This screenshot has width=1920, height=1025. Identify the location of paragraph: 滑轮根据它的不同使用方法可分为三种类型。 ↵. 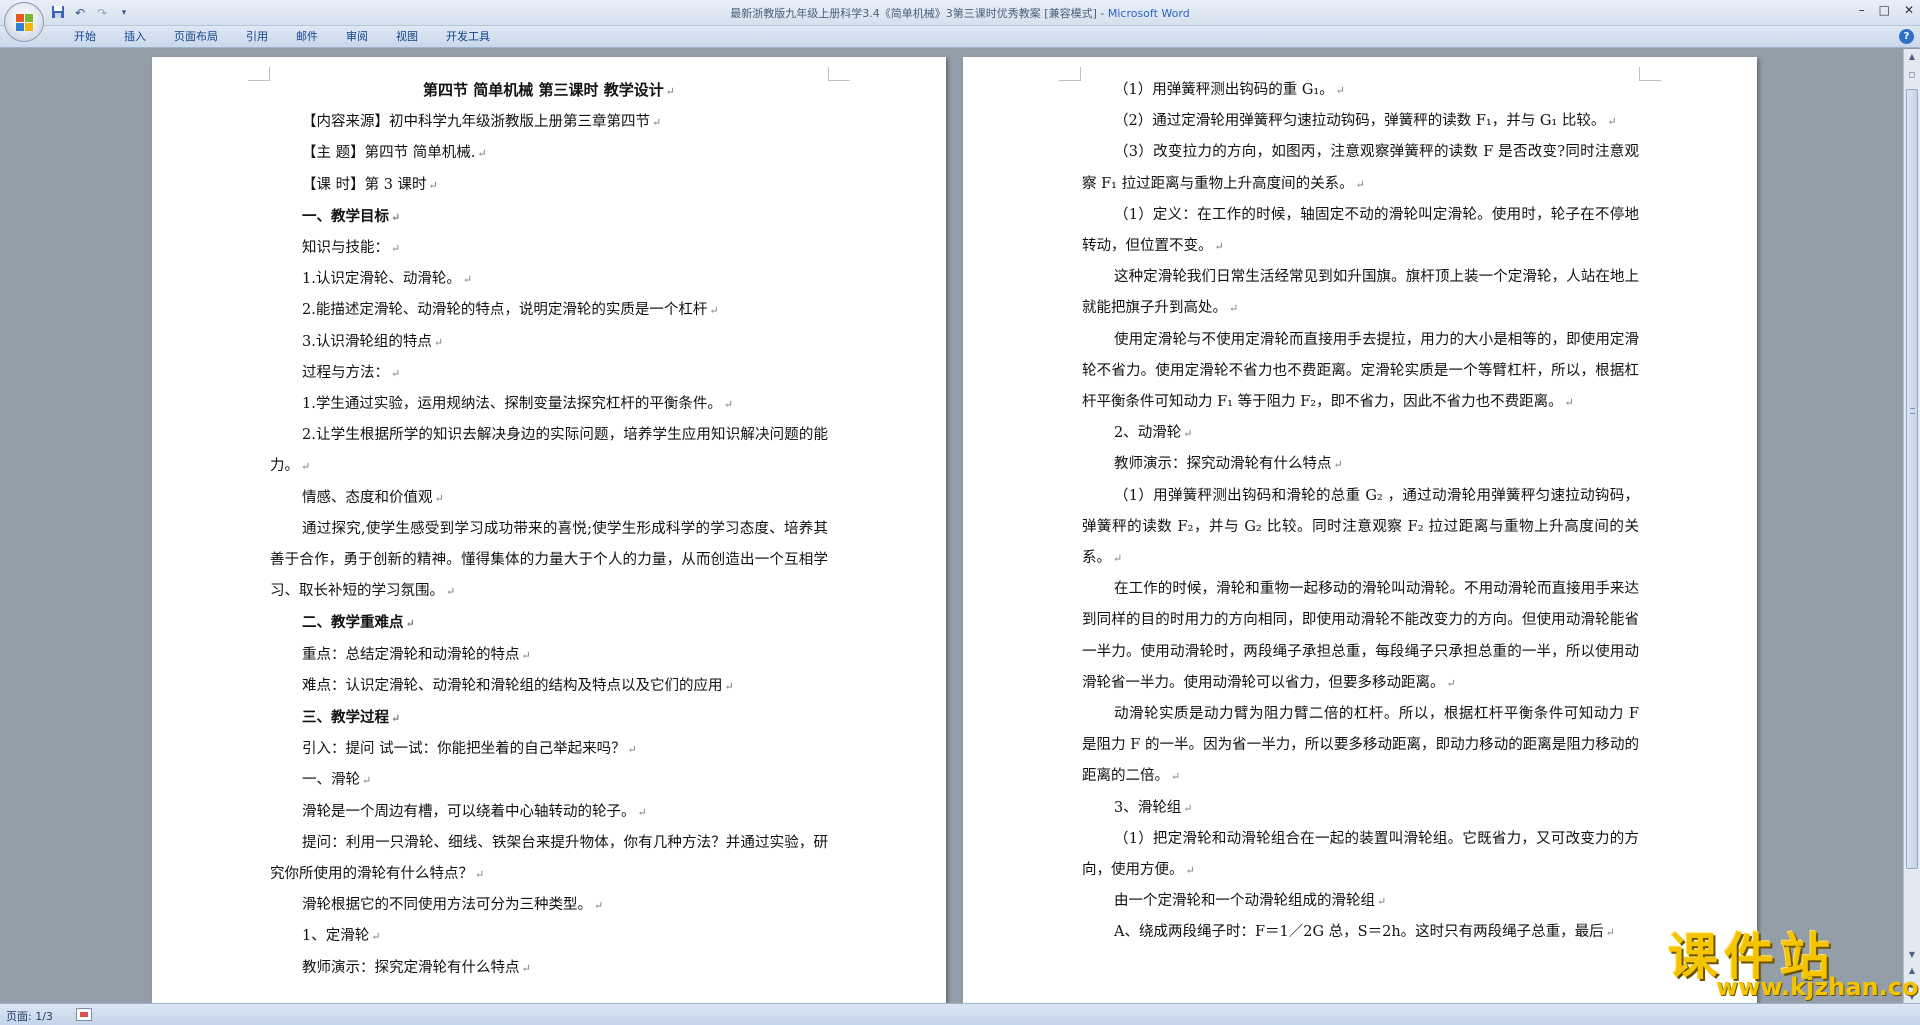
(453, 905).